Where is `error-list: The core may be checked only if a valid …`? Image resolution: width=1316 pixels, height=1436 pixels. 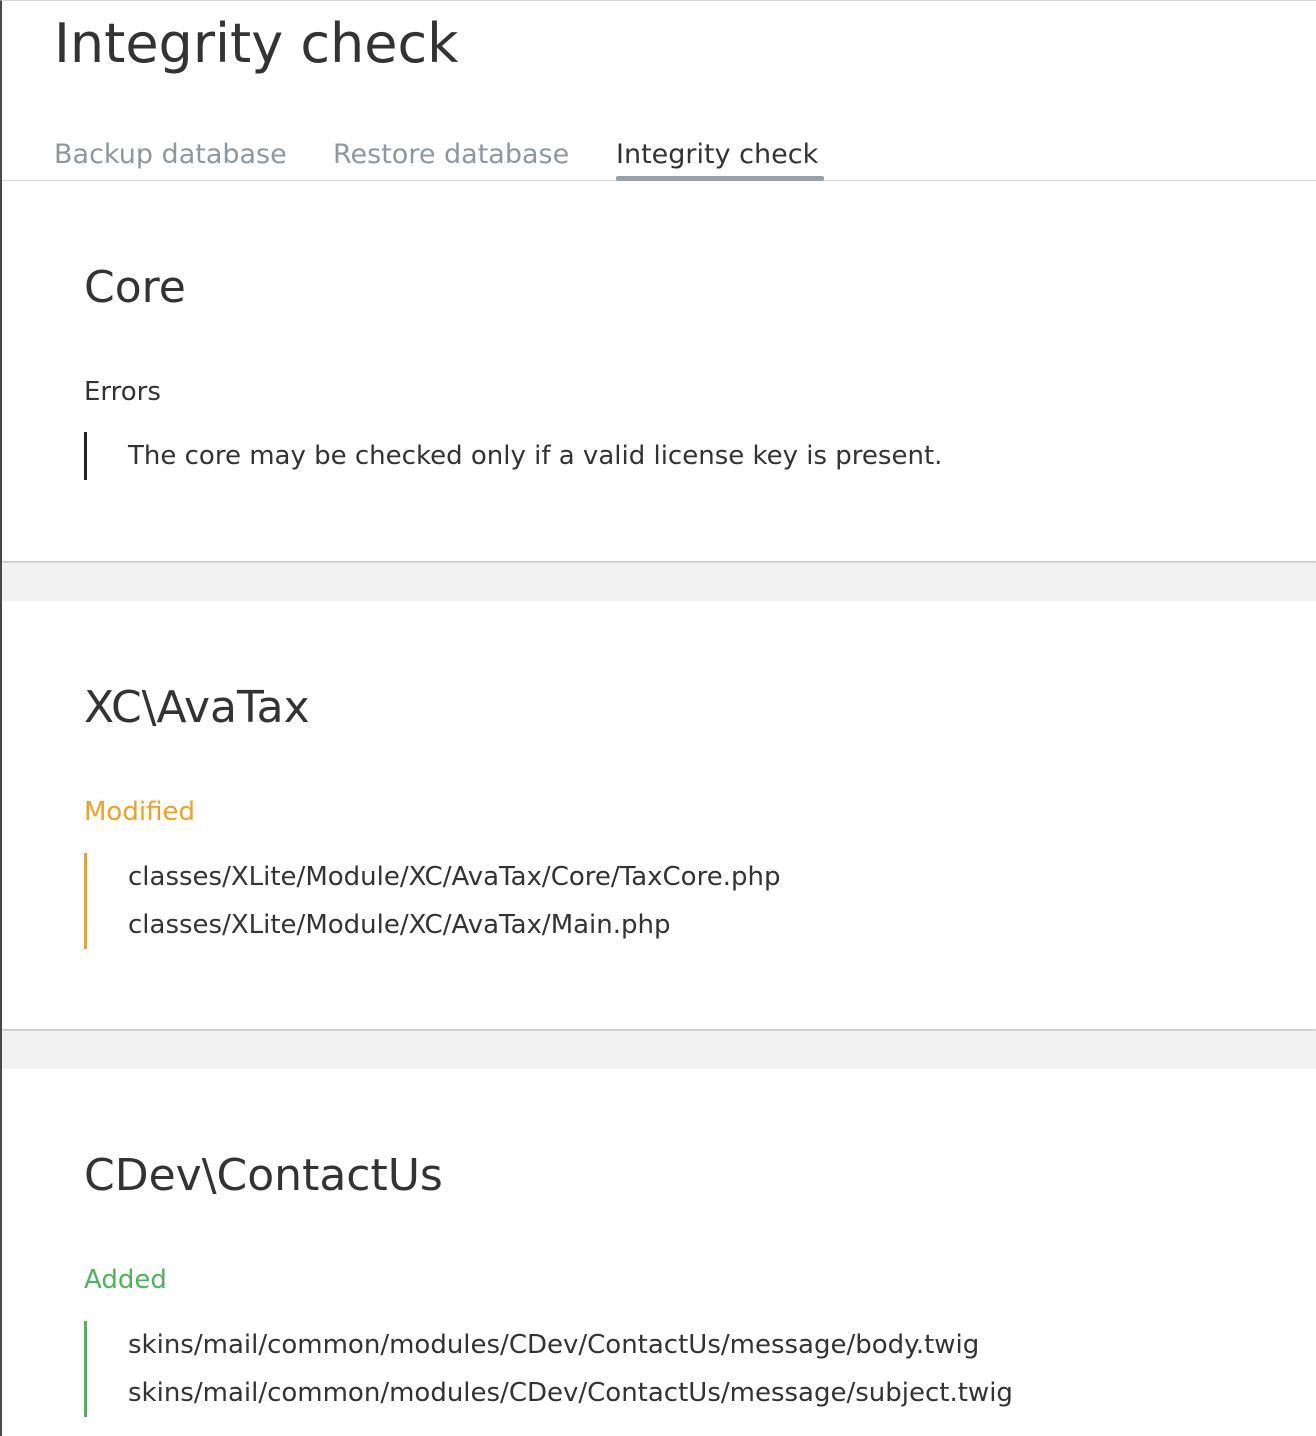 error-list: The core may be checked only if a valid … is located at coordinates (513, 456).